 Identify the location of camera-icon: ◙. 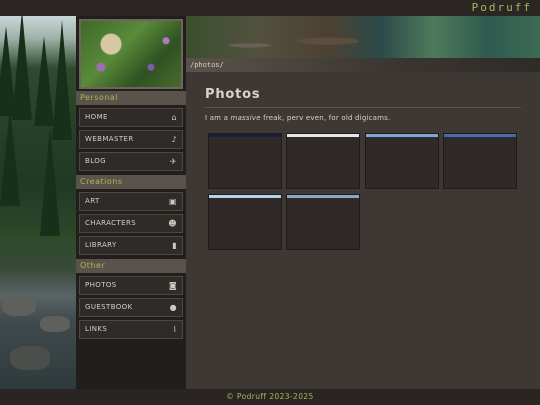
(172, 285).